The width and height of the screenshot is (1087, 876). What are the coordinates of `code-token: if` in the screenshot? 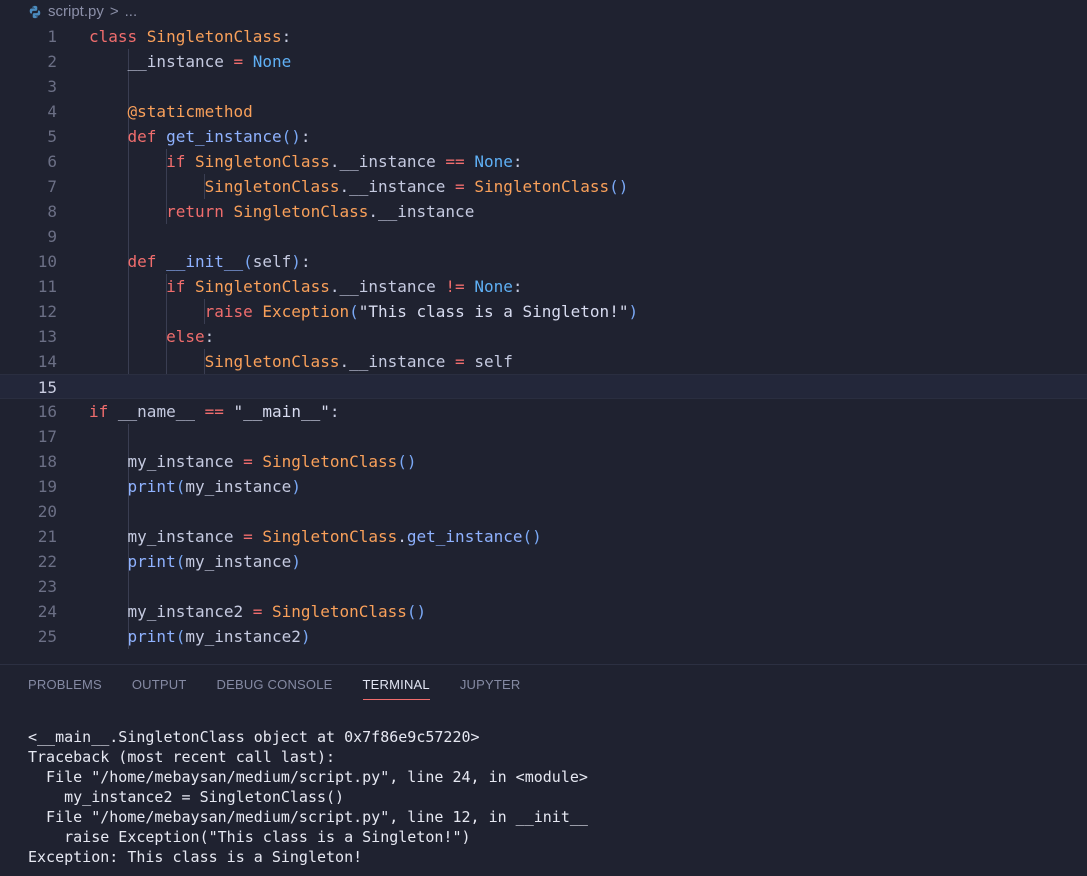 It's located at (180, 161).